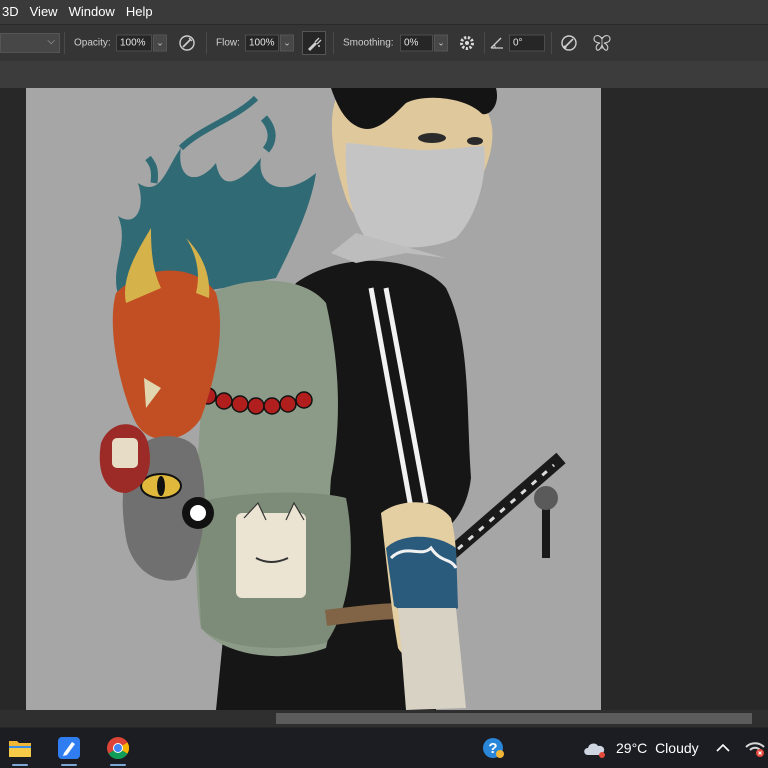 The height and width of the screenshot is (768, 768). What do you see at coordinates (287, 43) in the screenshot?
I see `flow-dropdown: ⌄` at bounding box center [287, 43].